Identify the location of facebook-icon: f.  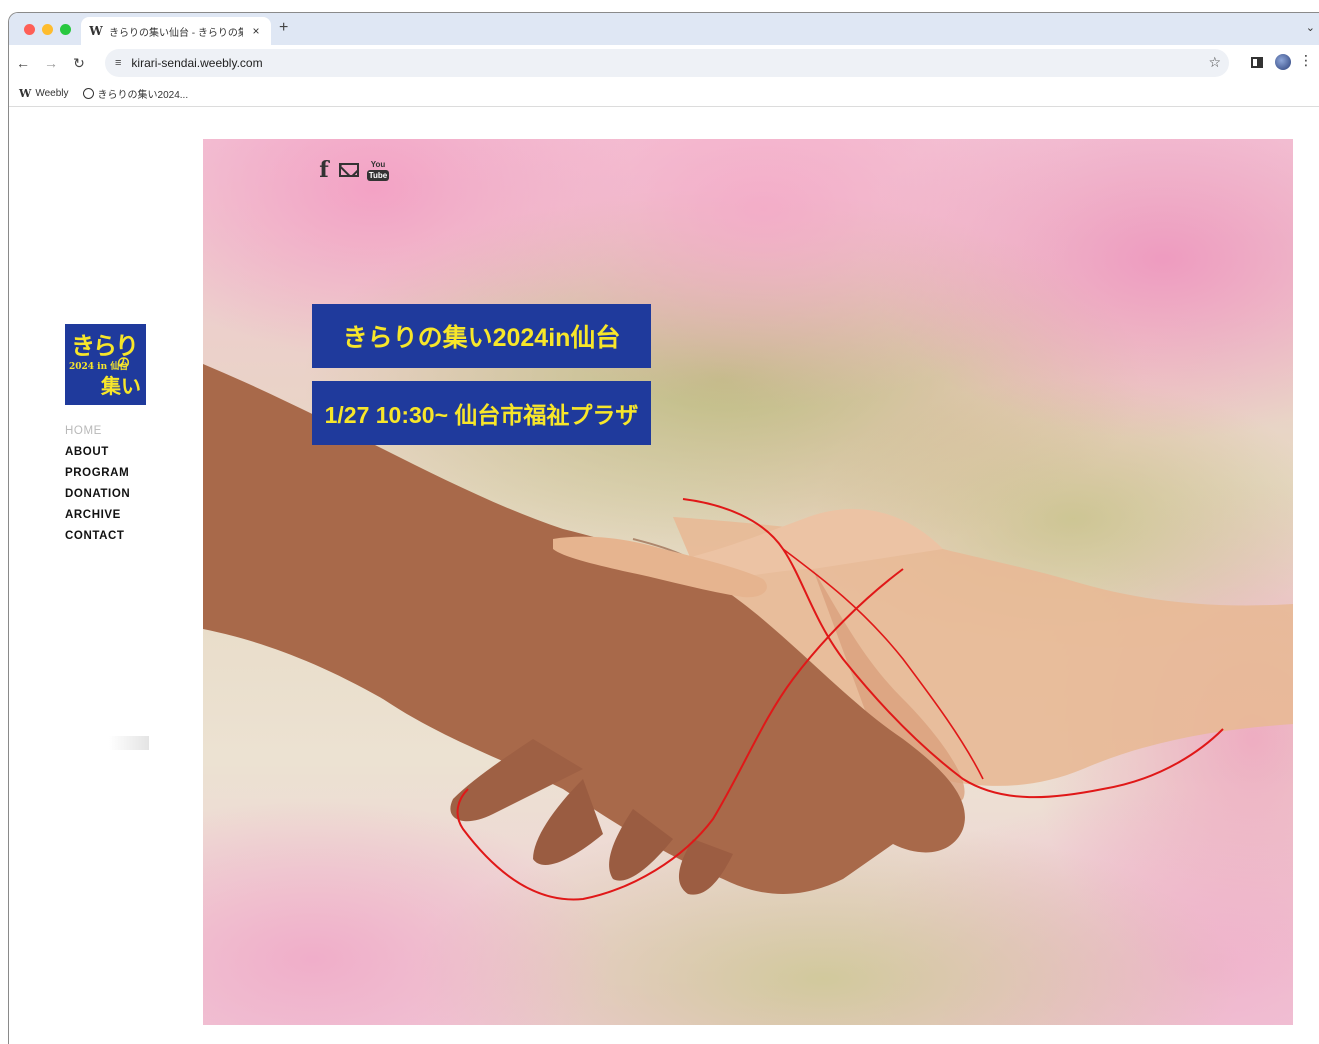
(324, 170).